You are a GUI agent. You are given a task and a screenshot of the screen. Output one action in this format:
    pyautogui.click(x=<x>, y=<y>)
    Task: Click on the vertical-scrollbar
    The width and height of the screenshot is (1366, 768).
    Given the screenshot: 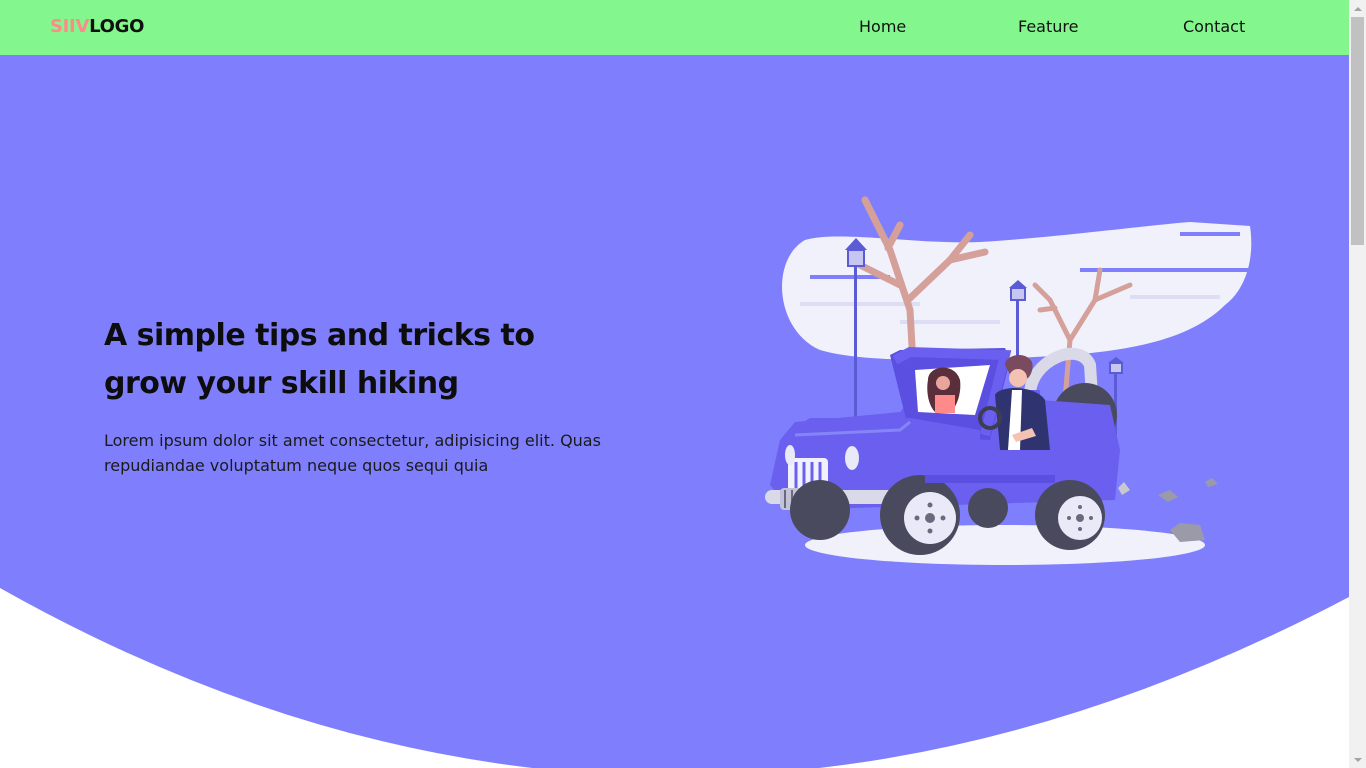 What is the action you would take?
    pyautogui.click(x=1357, y=384)
    